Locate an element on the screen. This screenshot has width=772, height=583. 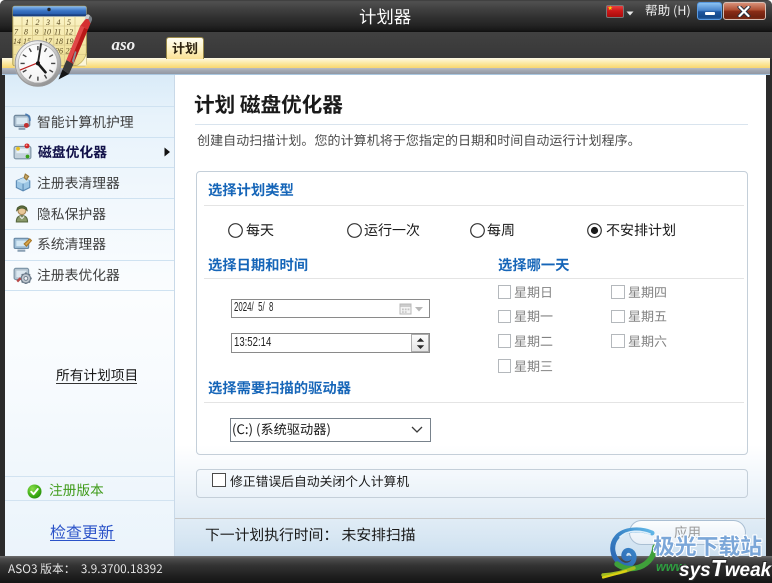
svg-text: 2 is located at coordinates (38, 22).